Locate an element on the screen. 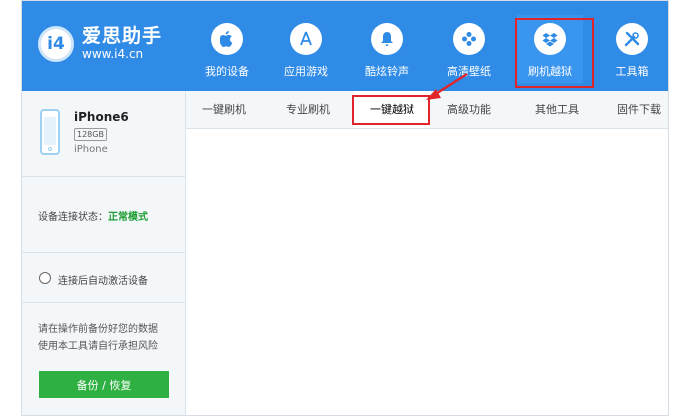 This screenshot has width=677, height=416. auto-activate-label: 连接后自动激活设备 is located at coordinates (103, 279).